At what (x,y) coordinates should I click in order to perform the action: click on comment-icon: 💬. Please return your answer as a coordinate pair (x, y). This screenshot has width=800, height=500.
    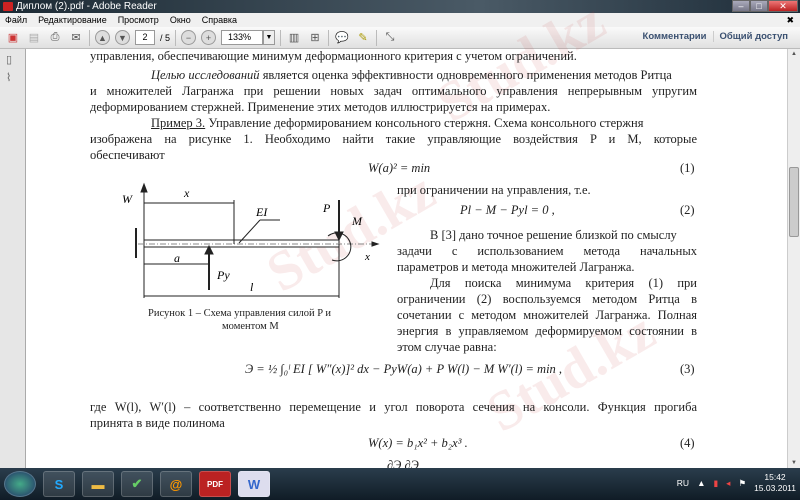
    Looking at the image, I should click on (342, 38).